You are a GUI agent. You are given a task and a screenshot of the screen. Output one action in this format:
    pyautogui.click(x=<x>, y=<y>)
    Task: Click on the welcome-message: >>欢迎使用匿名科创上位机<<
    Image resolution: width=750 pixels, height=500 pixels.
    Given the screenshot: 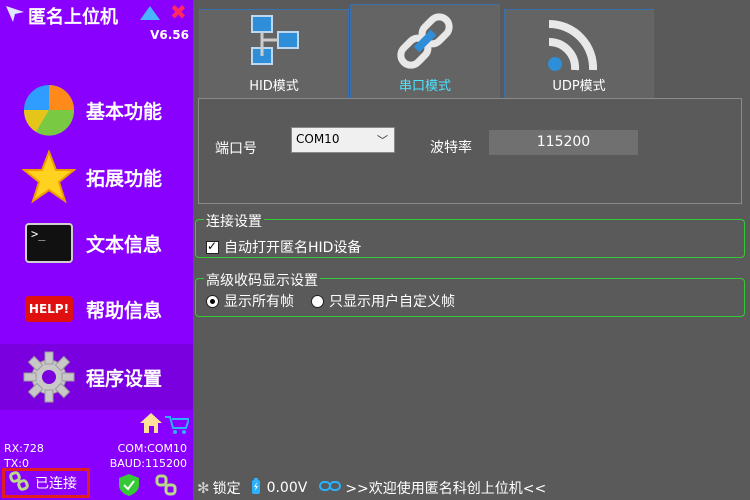 What is the action you would take?
    pyautogui.click(x=432, y=488)
    